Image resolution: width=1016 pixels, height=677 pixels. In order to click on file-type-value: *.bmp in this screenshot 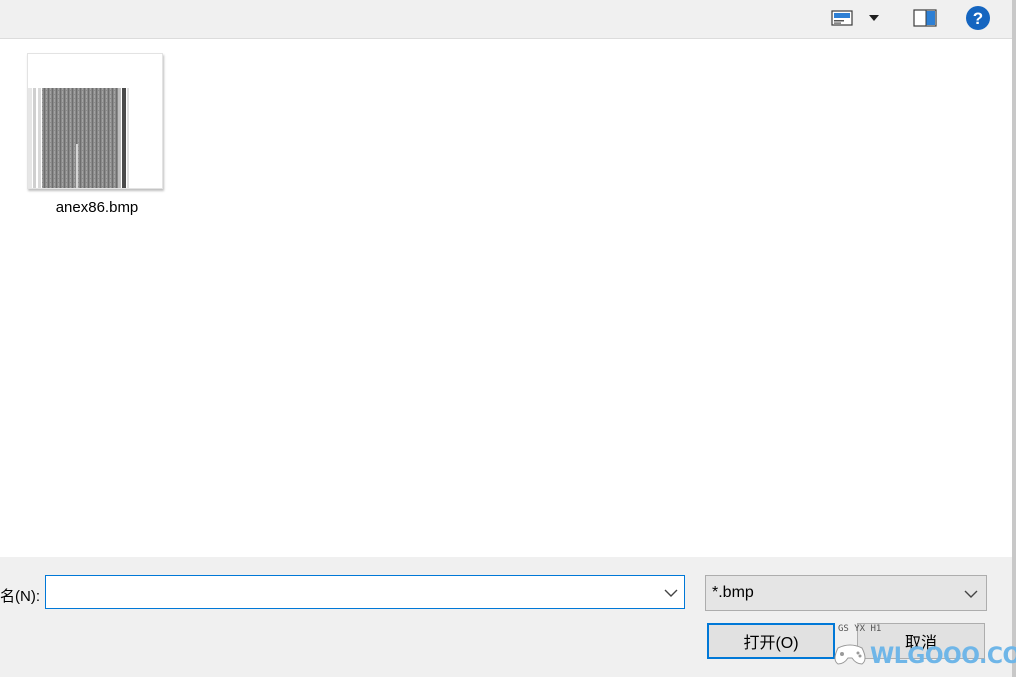, I will do `click(733, 592)`.